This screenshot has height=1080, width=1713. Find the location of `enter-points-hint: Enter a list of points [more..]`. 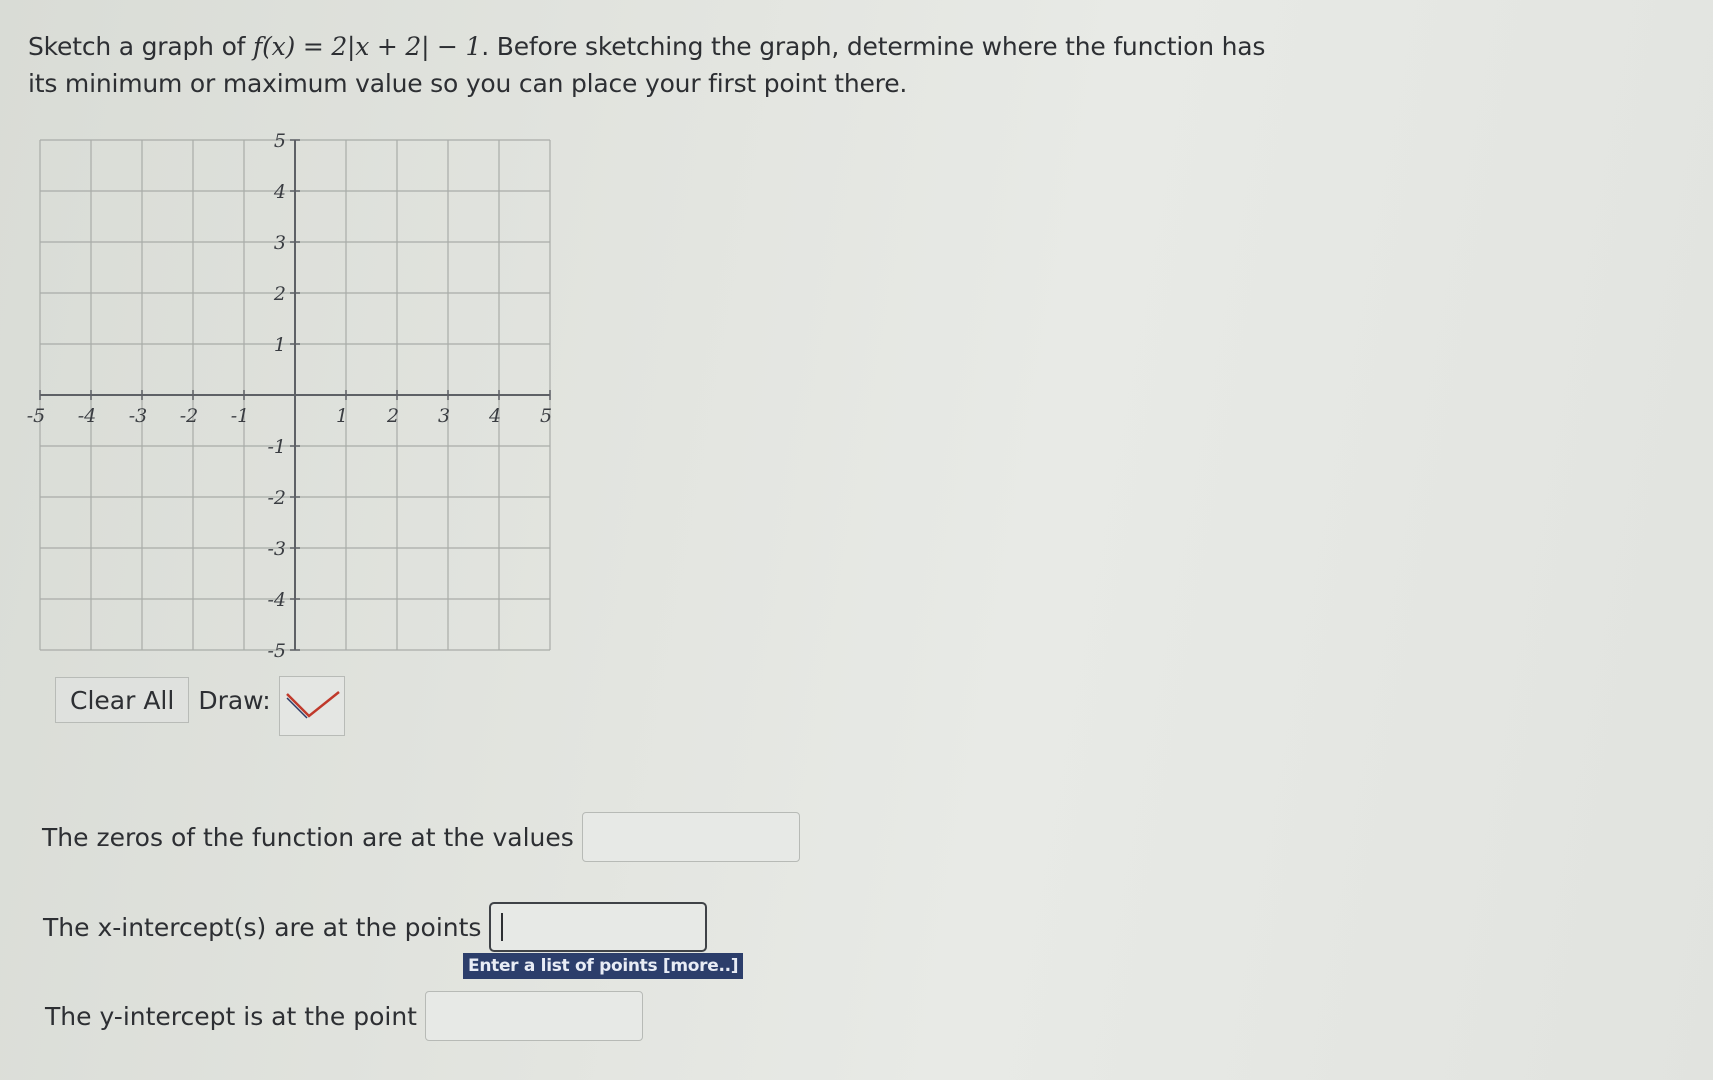

enter-points-hint: Enter a list of points [more..] is located at coordinates (603, 966).